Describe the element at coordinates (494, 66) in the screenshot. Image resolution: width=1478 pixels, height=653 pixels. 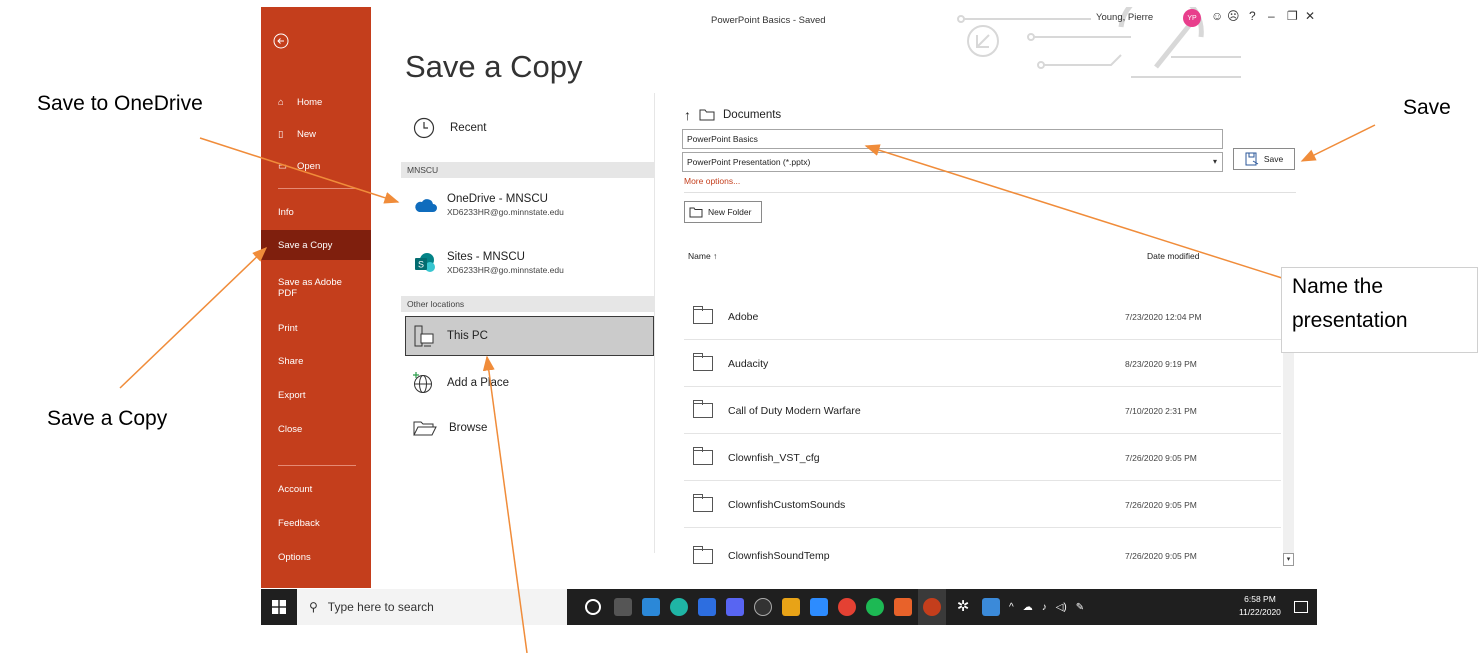
I see `page-title: Save a Copy` at that location.